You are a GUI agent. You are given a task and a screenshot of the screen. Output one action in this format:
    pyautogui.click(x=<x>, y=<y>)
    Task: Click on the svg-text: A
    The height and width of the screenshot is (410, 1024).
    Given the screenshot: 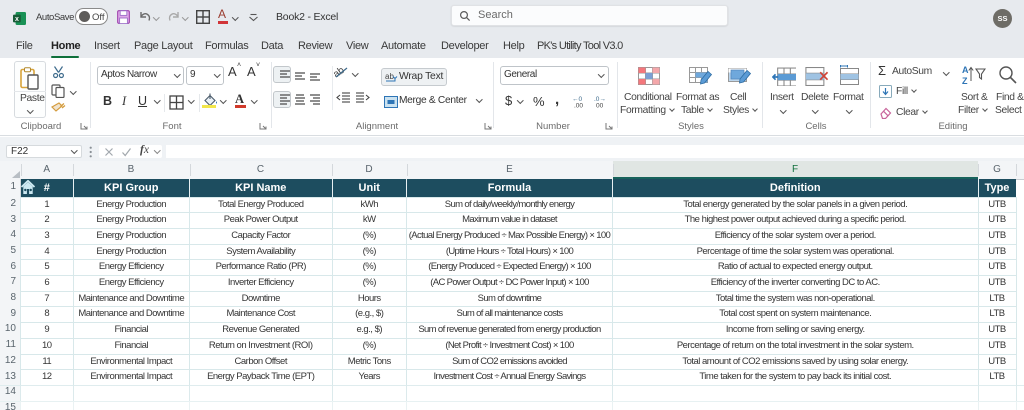 What is the action you would take?
    pyautogui.click(x=965, y=70)
    